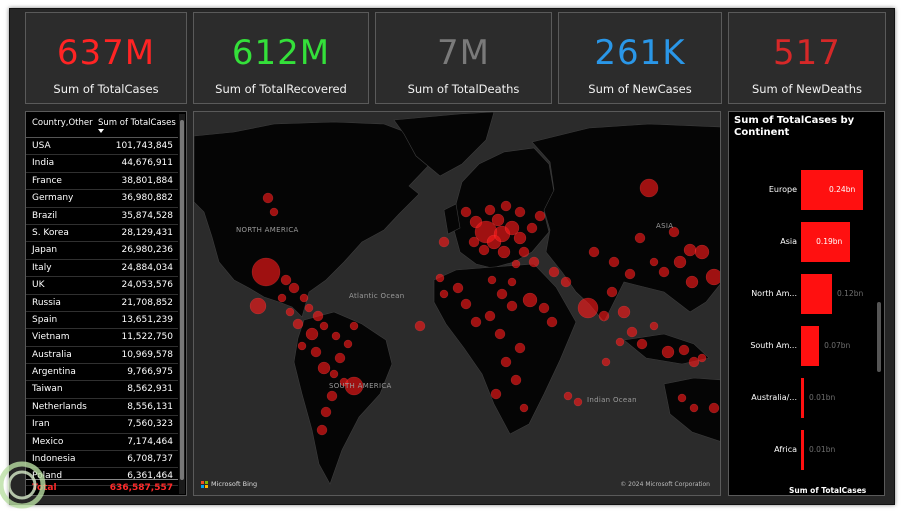 The height and width of the screenshot is (513, 901). Describe the element at coordinates (102, 303) in the screenshot. I see `table-row: Russia 21,708,852` at that location.